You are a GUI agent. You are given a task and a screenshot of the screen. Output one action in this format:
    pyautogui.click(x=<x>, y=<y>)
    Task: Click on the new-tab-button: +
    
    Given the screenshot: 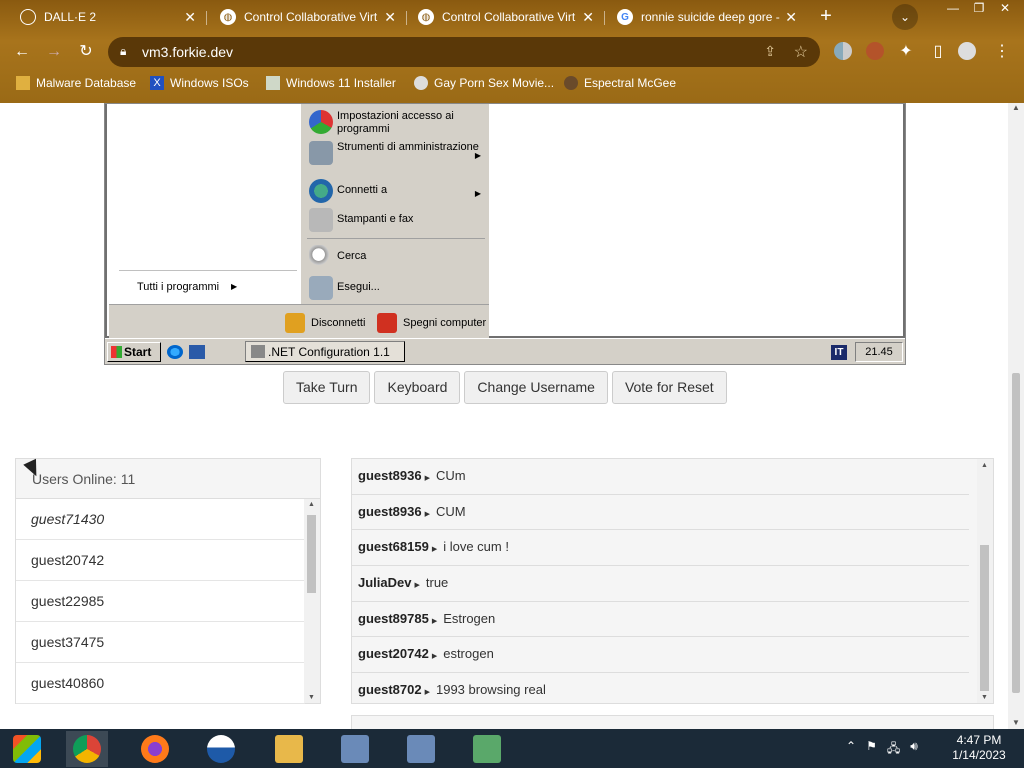 What is the action you would take?
    pyautogui.click(x=826, y=17)
    